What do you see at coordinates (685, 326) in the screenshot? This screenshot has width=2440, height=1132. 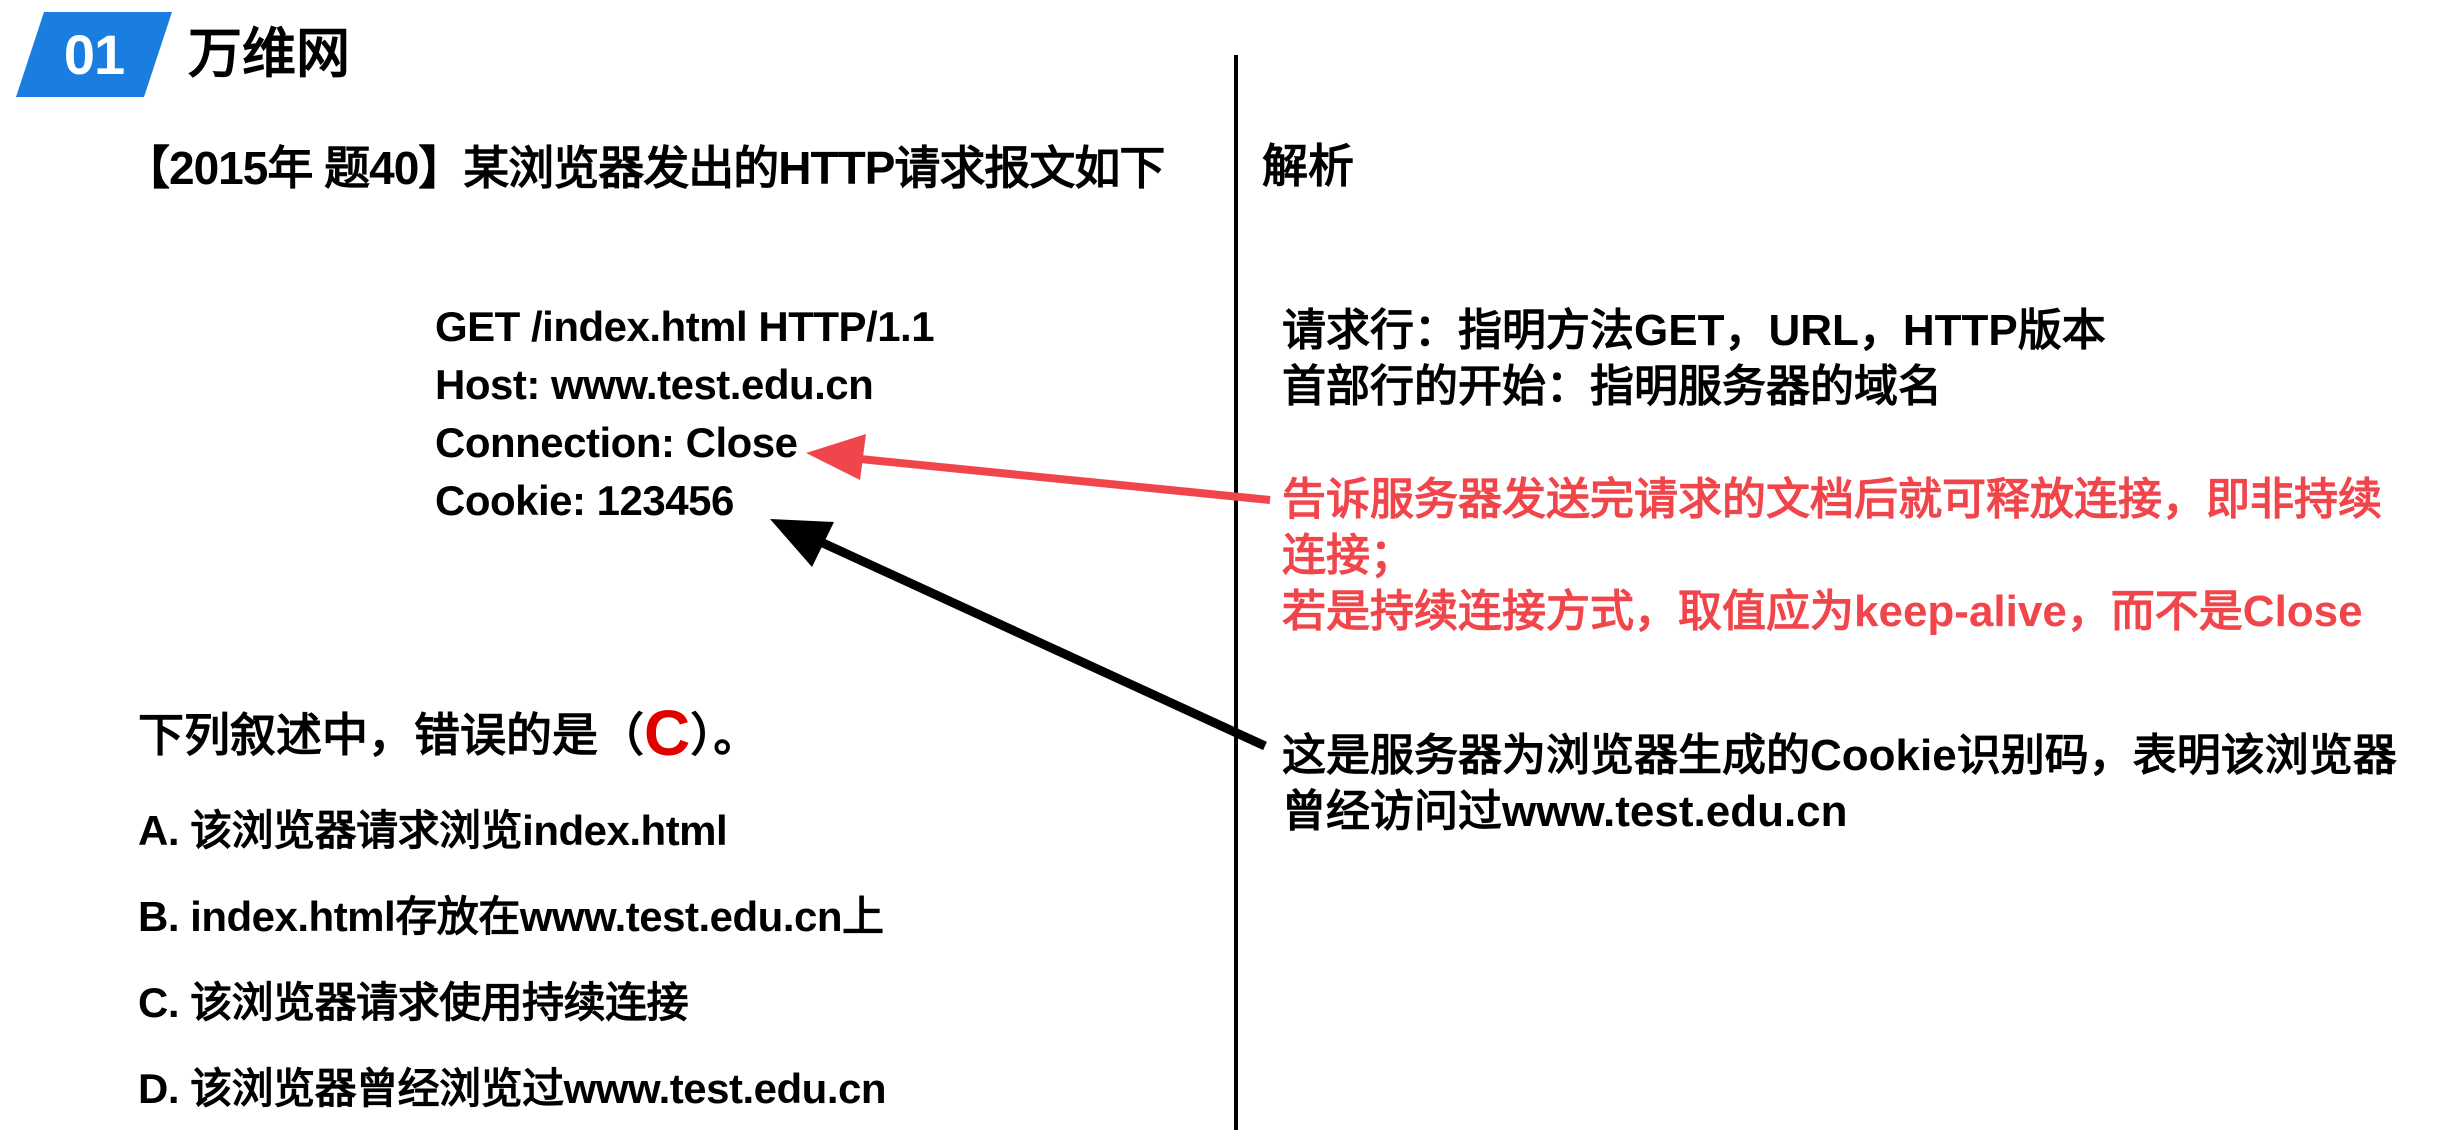 I see `request-line-get: GET /index.html HTTP/1.1` at bounding box center [685, 326].